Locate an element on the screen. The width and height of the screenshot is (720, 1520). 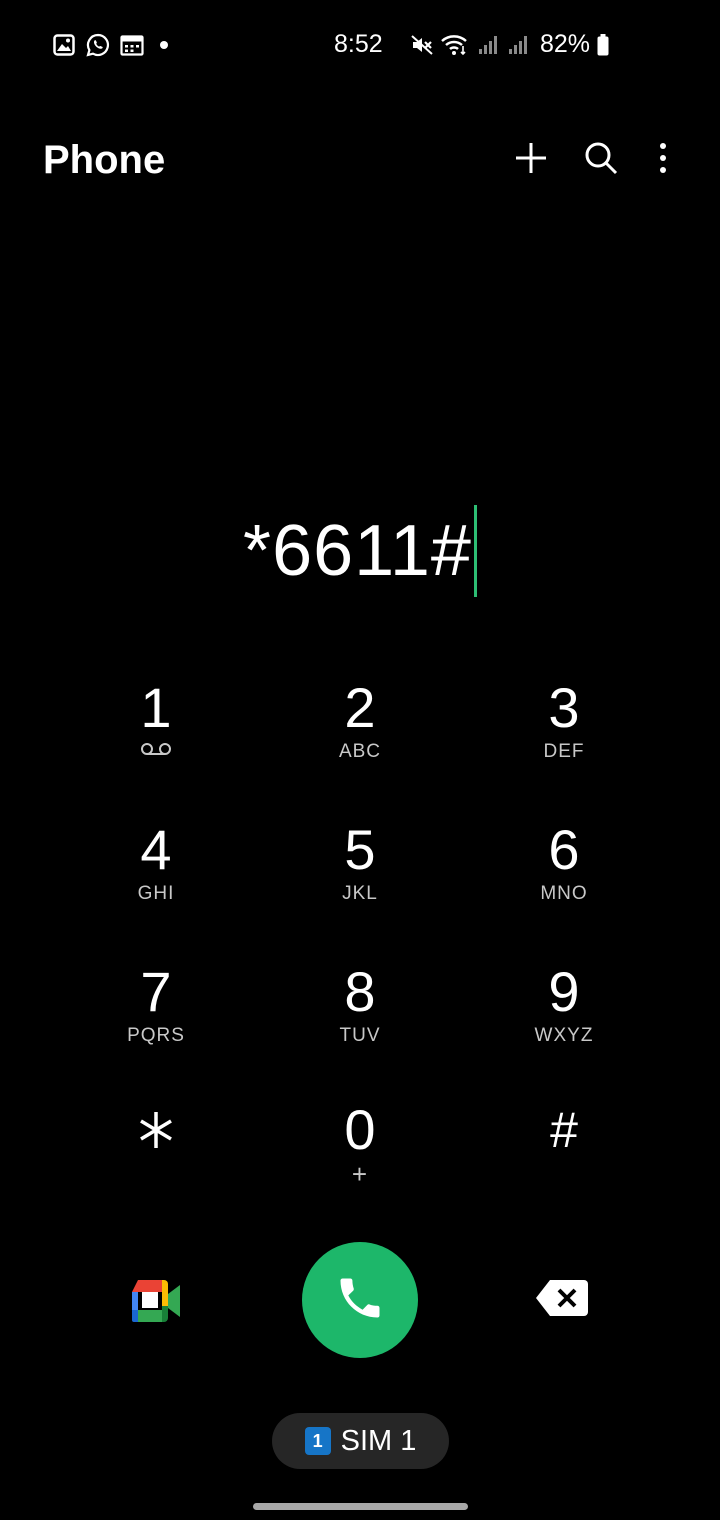
status-bar: 8:52 82% is located at coordinates (360, 46).